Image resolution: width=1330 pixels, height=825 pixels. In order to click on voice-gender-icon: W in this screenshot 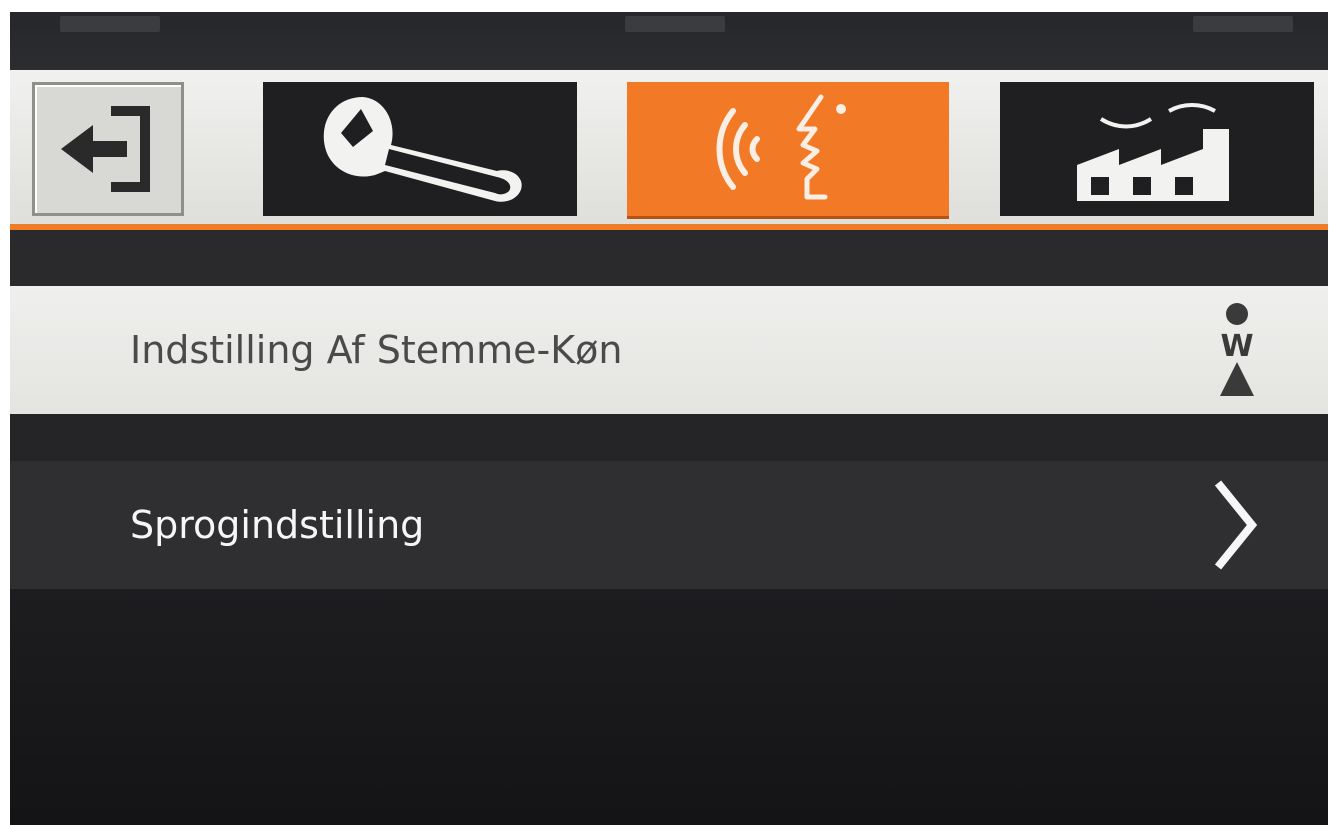, I will do `click(1237, 350)`.